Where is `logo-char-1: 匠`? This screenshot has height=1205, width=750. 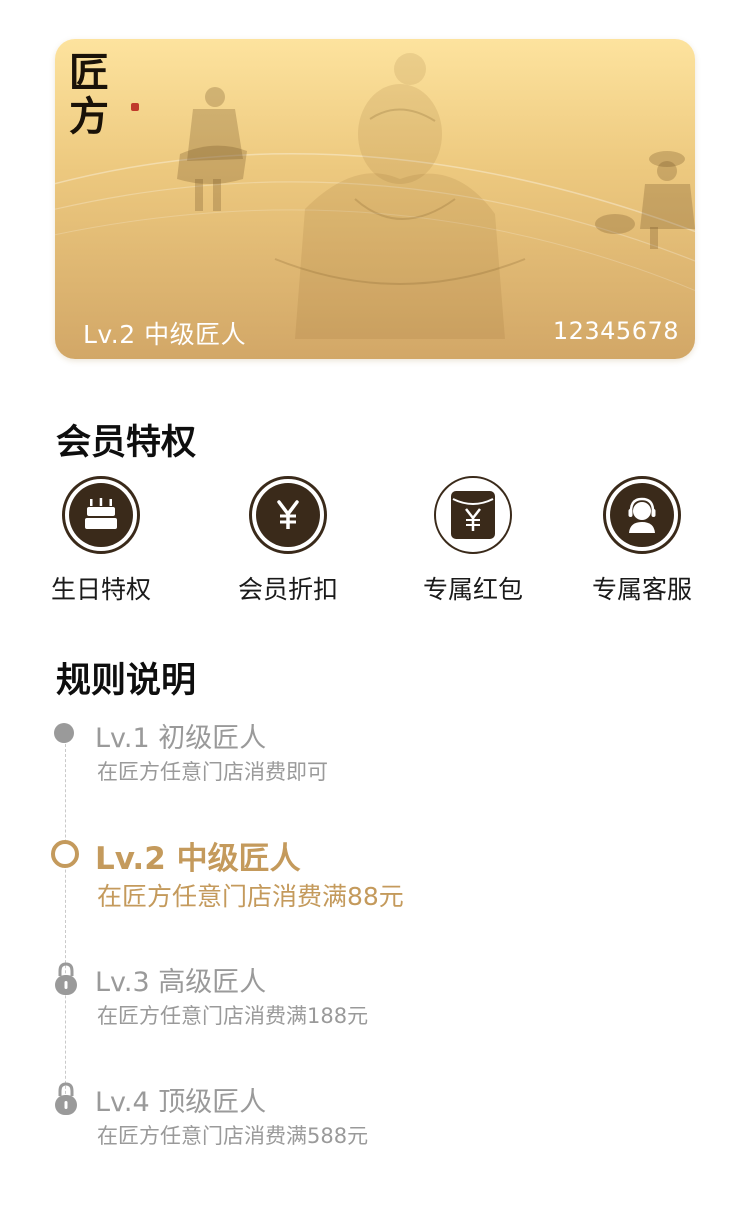
logo-char-1: 匠 is located at coordinates (89, 72).